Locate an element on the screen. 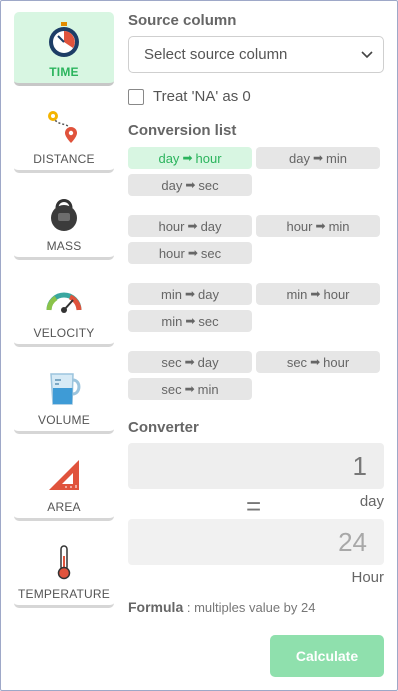 This screenshot has height=691, width=398. converter-title: Converter is located at coordinates (163, 427).